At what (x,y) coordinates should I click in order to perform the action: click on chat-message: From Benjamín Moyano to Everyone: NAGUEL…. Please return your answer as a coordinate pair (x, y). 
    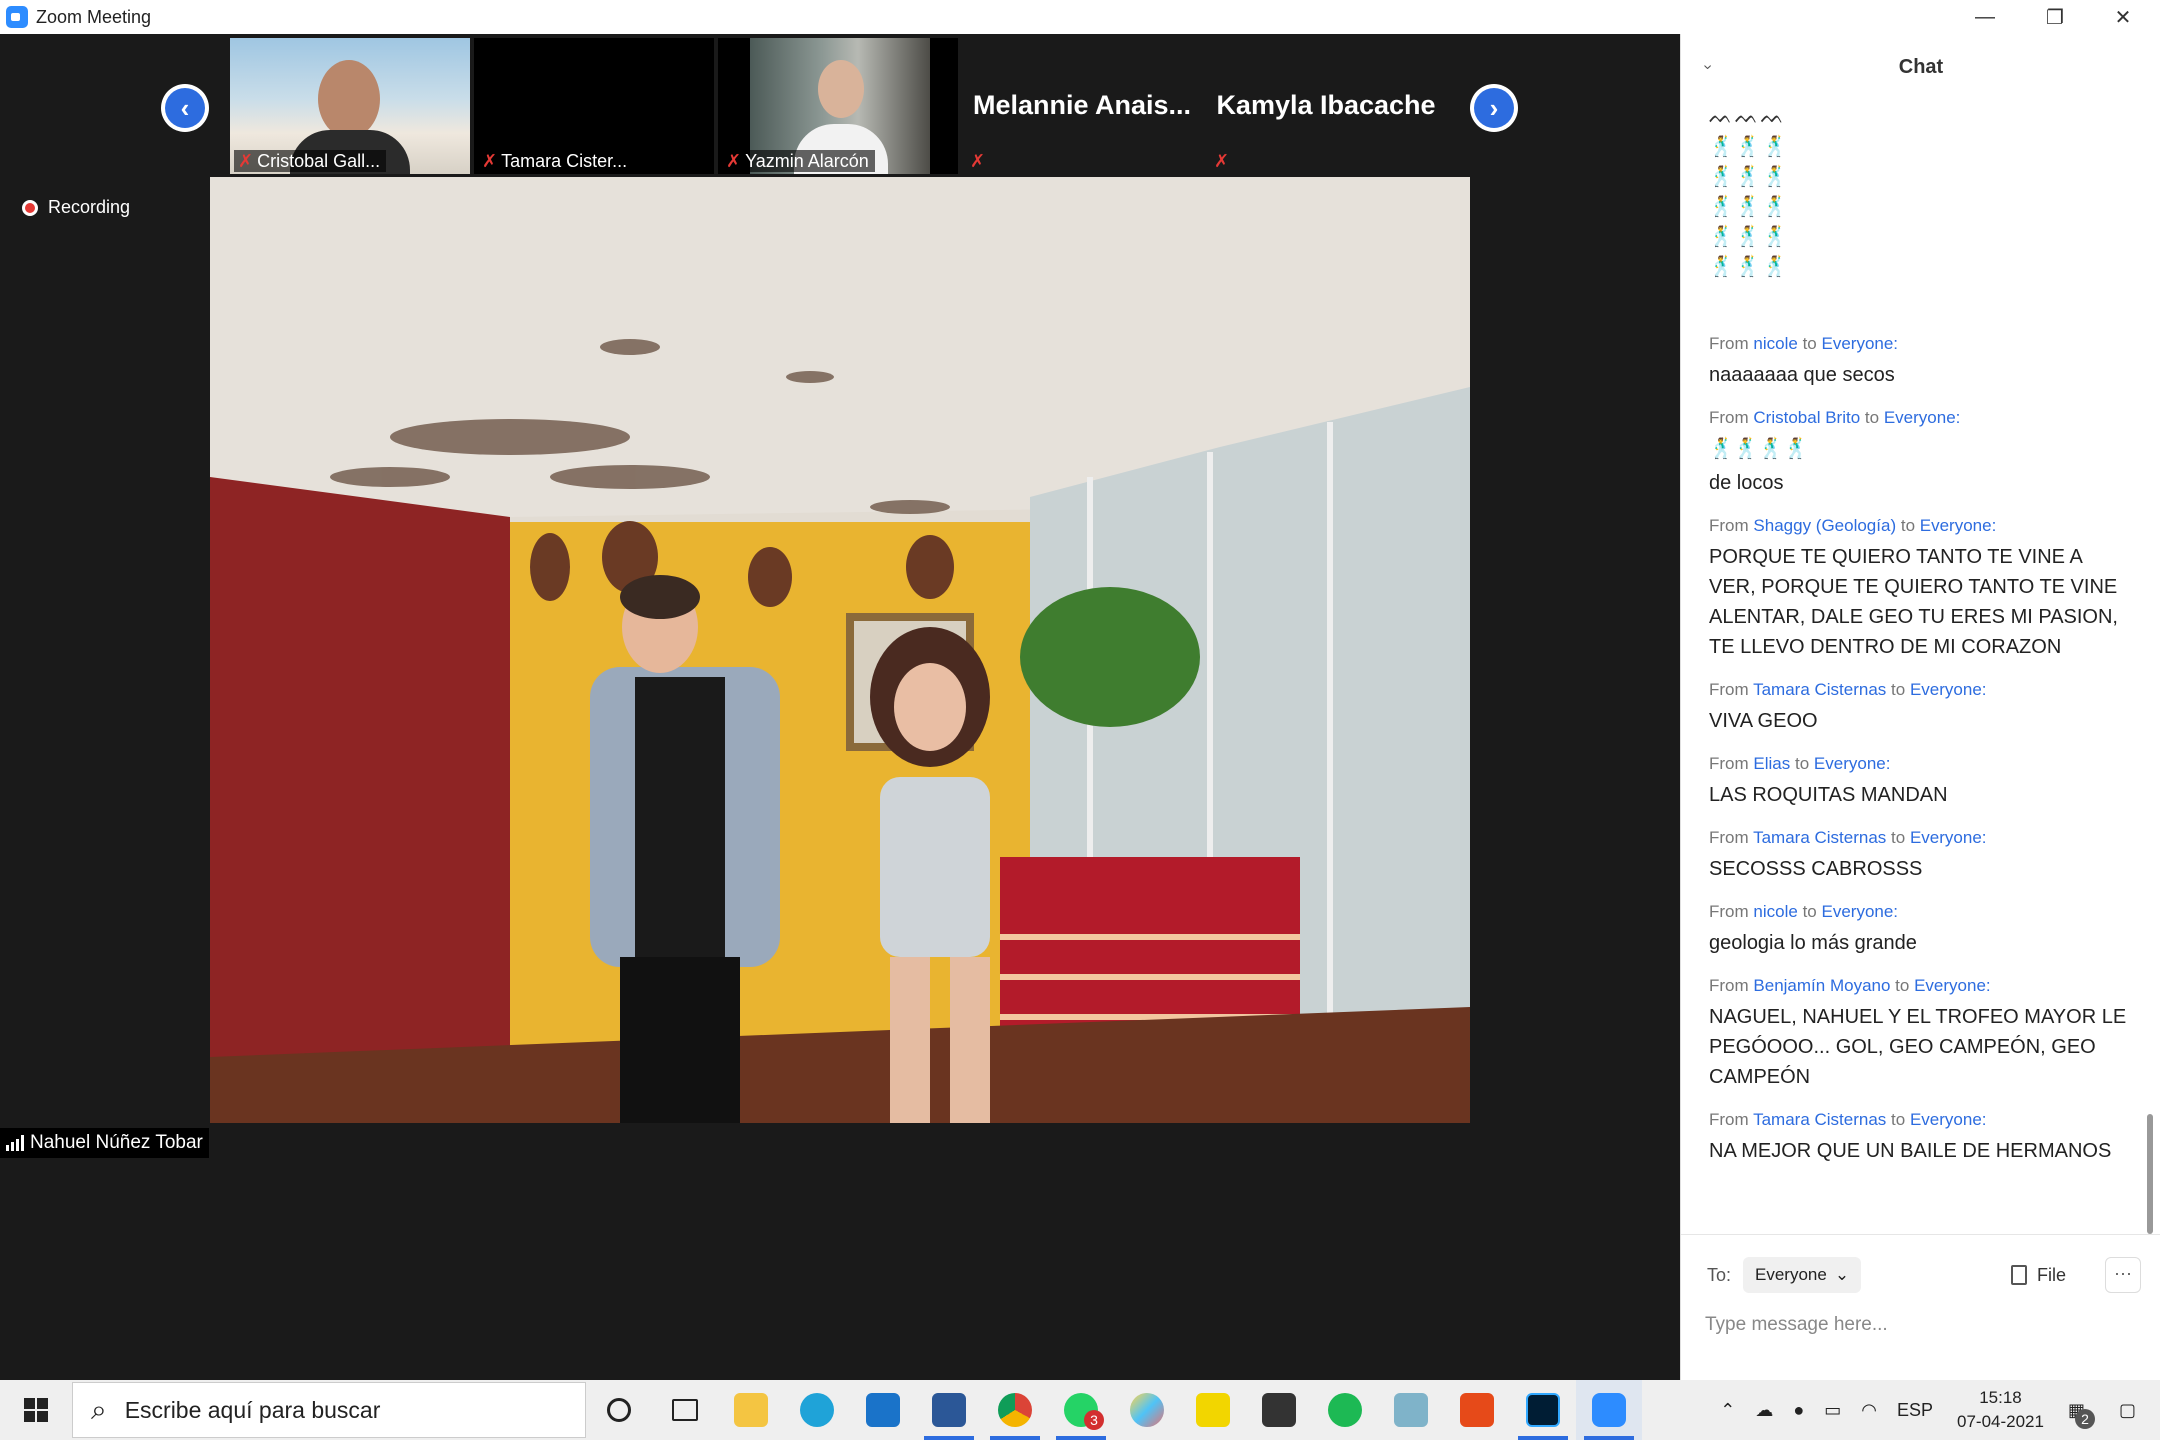
    Looking at the image, I should click on (1919, 1033).